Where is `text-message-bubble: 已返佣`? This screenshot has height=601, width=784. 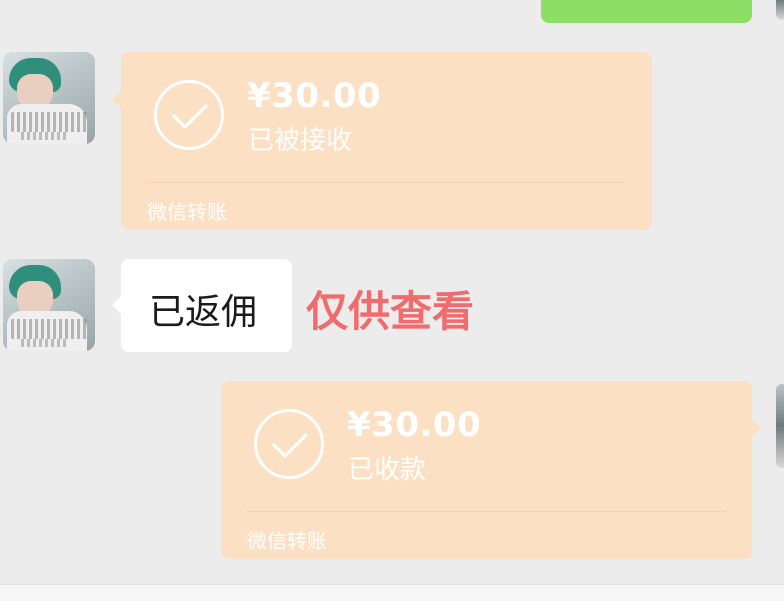 text-message-bubble: 已返佣 is located at coordinates (202, 305).